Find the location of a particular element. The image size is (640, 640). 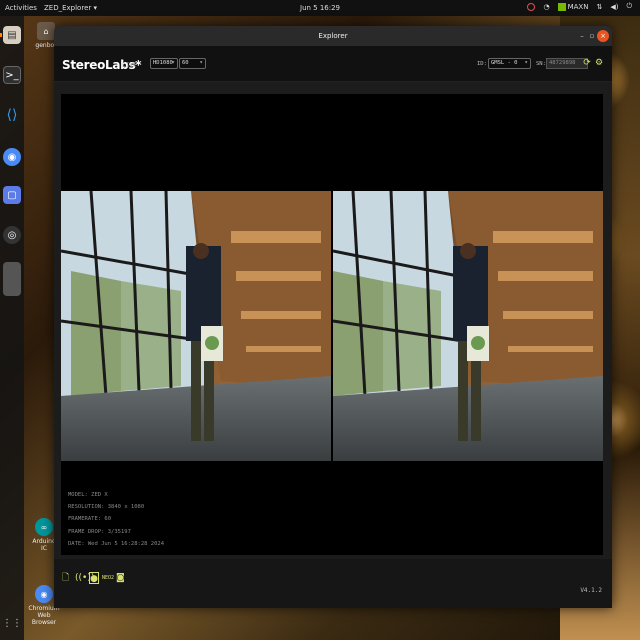

power-mode-label: MAXN is located at coordinates (578, 6).